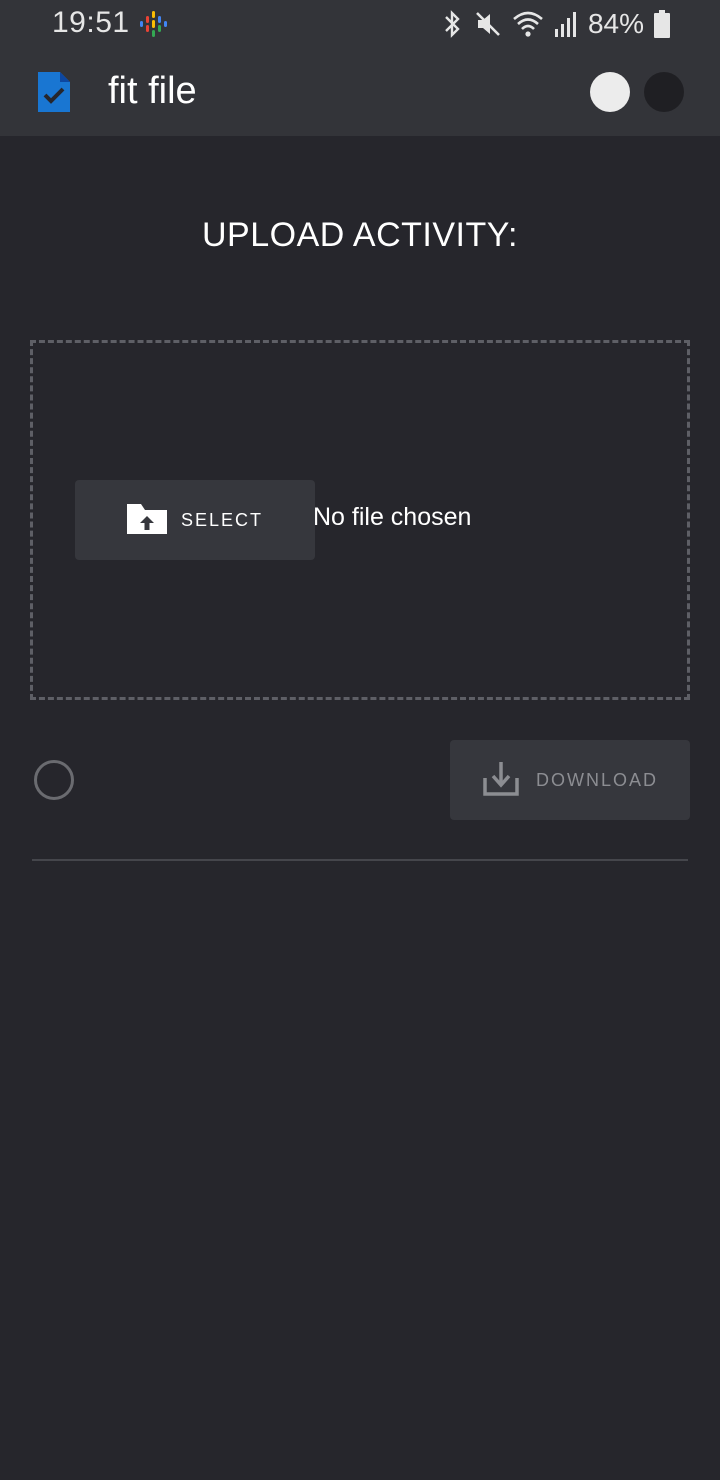  I want to click on battery-level: 84%, so click(615, 23).